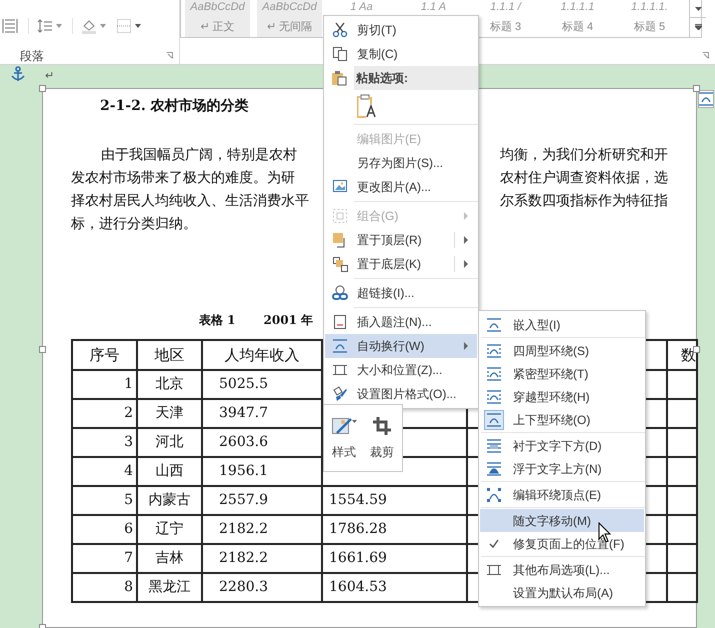  Describe the element at coordinates (105, 384) in the screenshot. I see `table-cell: 1` at that location.